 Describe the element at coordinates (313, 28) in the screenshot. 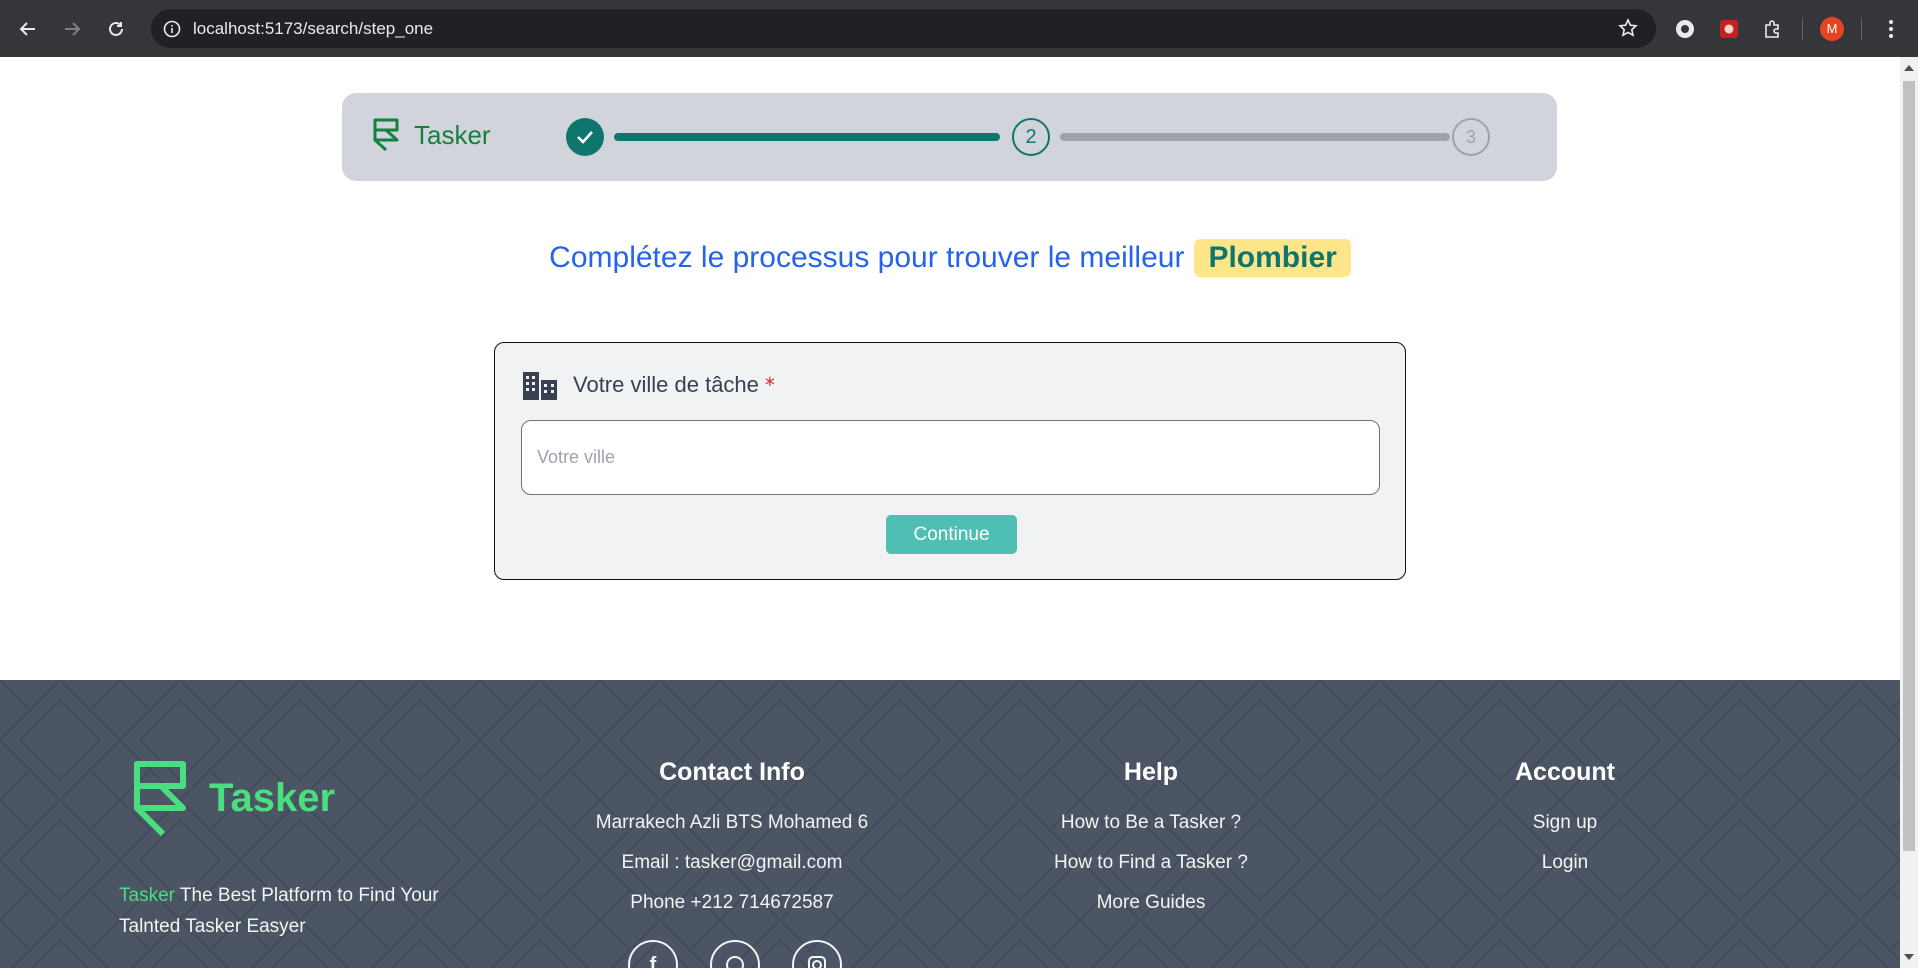

I see `url-text: localhost:5173/search/step_one` at that location.